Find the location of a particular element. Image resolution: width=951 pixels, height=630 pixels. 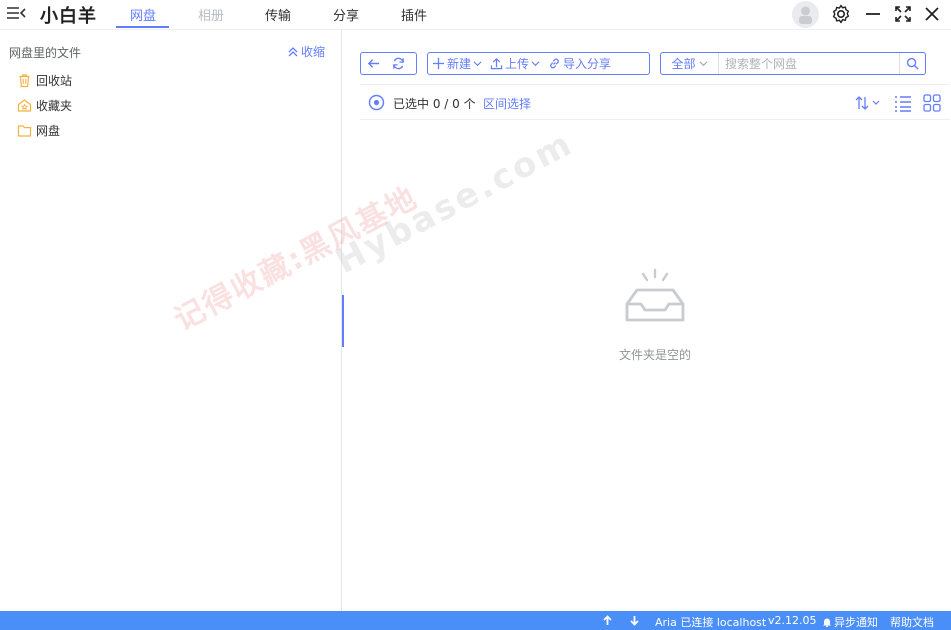

sort-icon is located at coordinates (868, 103).